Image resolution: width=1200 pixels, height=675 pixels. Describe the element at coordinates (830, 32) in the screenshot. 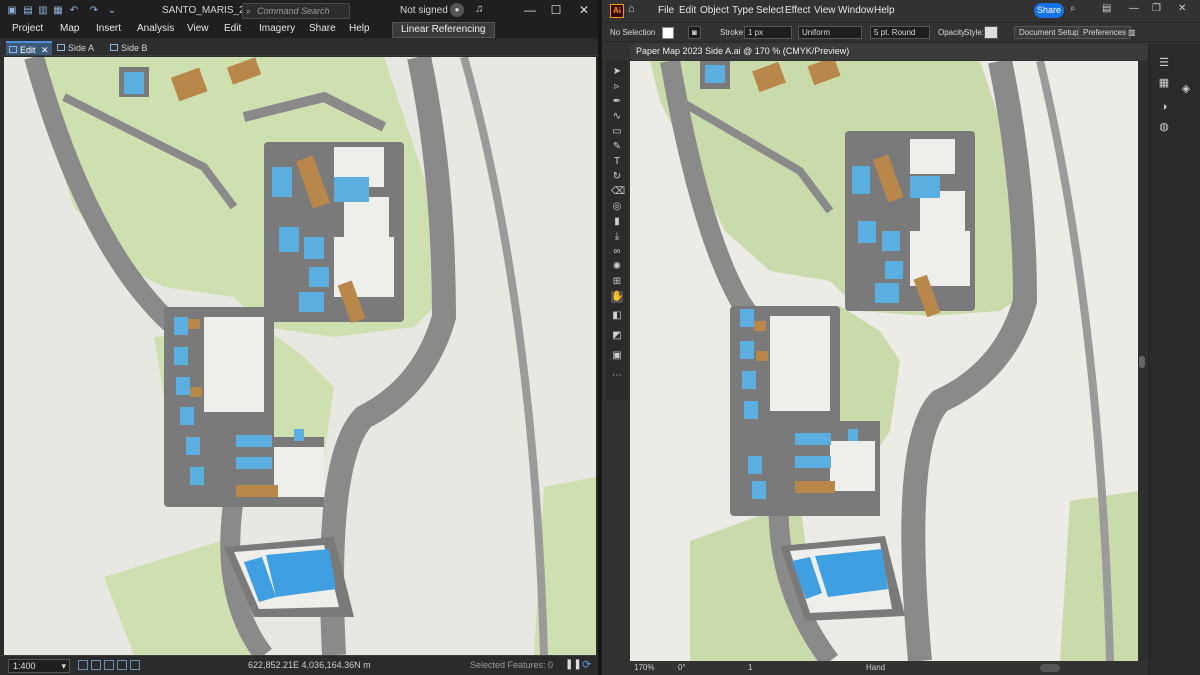

I see `stroke-profile-select: Uniform` at that location.